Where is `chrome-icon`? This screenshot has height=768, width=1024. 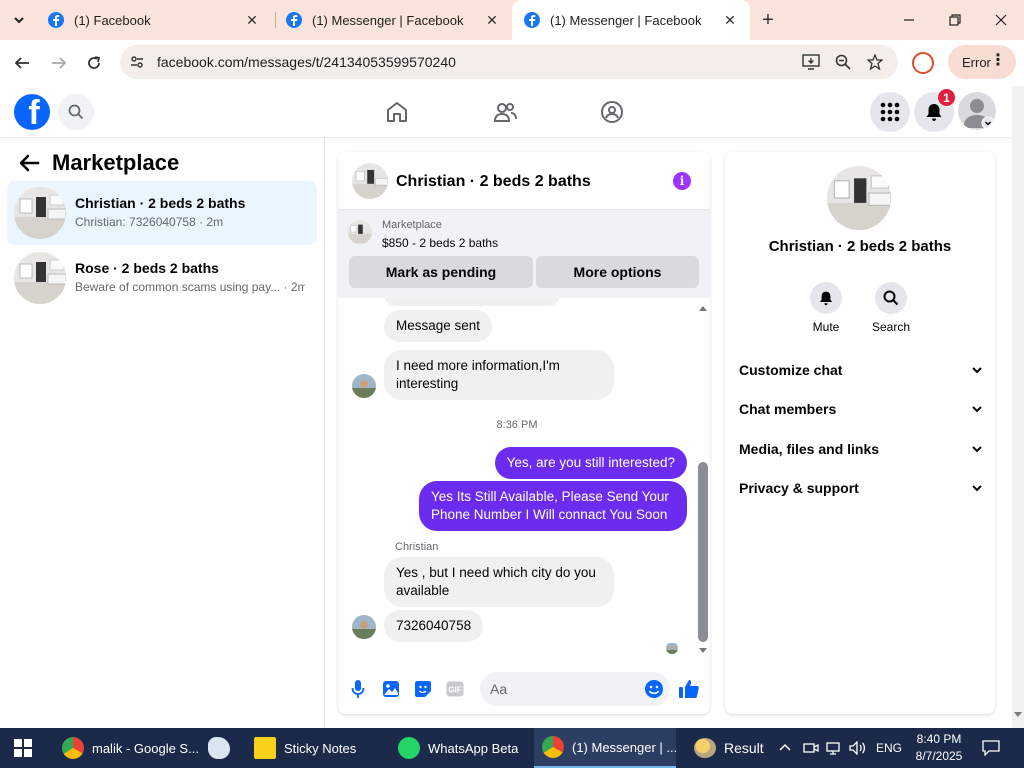 chrome-icon is located at coordinates (553, 747).